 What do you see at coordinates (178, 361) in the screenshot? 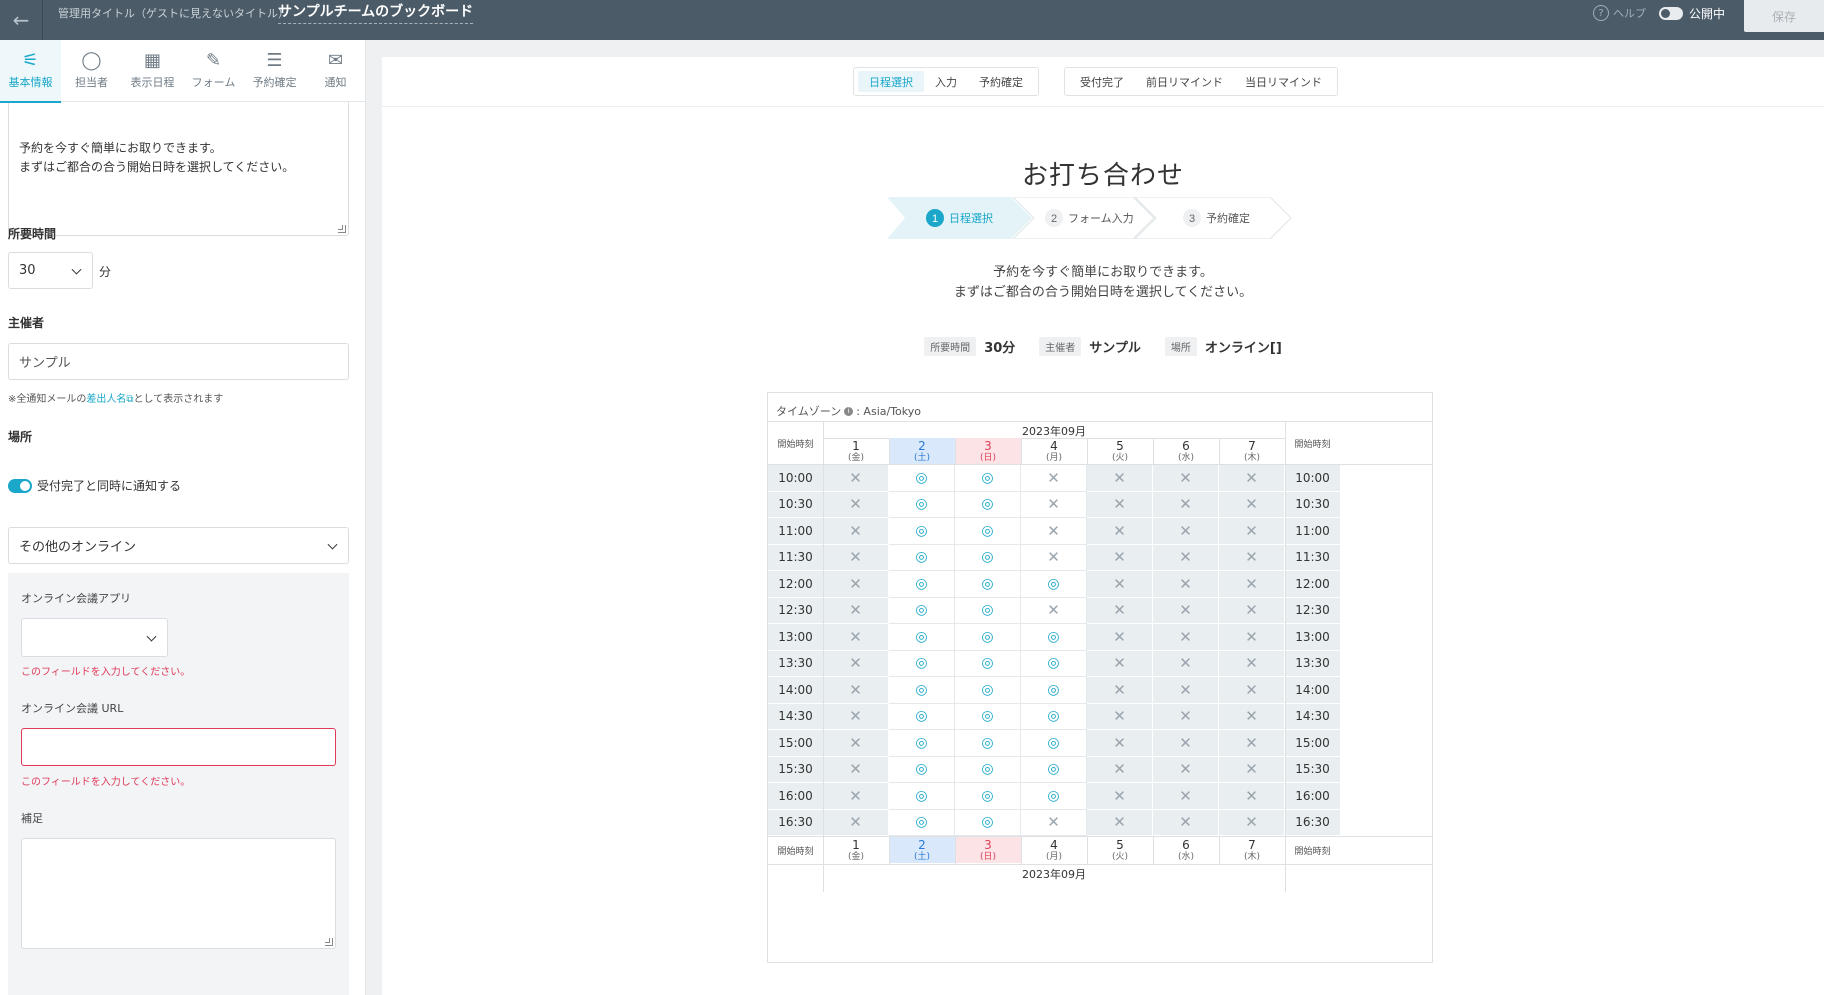
I see `organizer-input: サンプル` at bounding box center [178, 361].